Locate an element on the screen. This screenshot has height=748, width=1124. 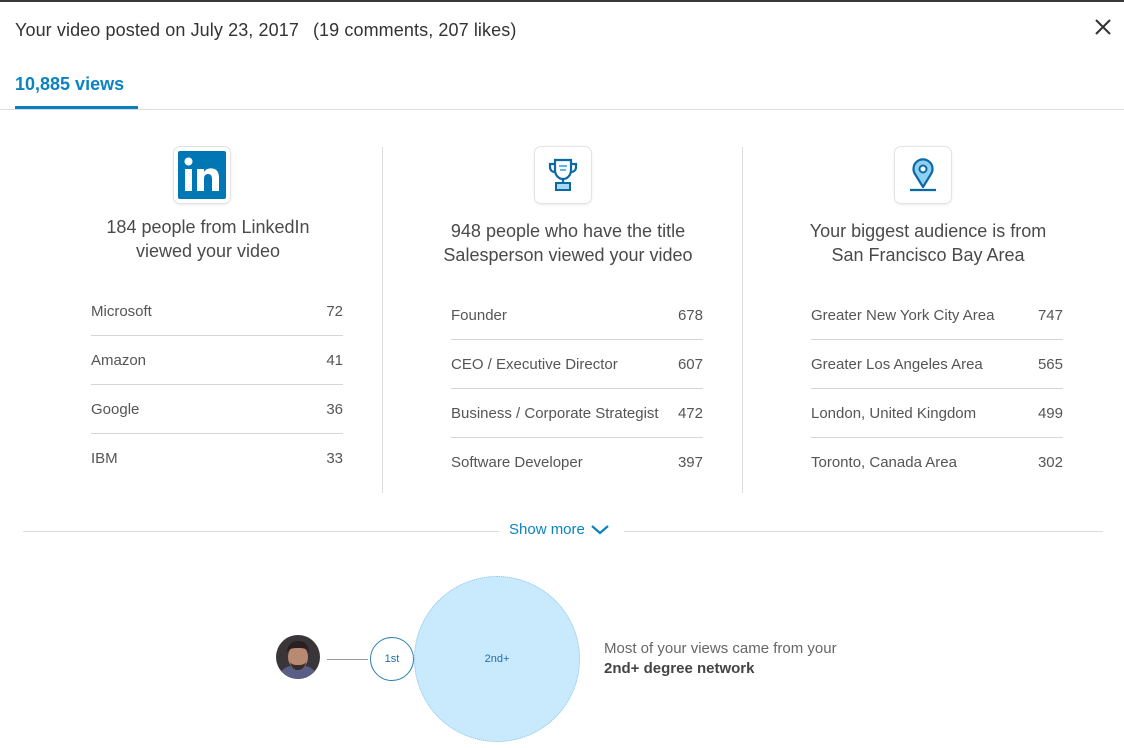
linkedin-logo-icon is located at coordinates (202, 175).